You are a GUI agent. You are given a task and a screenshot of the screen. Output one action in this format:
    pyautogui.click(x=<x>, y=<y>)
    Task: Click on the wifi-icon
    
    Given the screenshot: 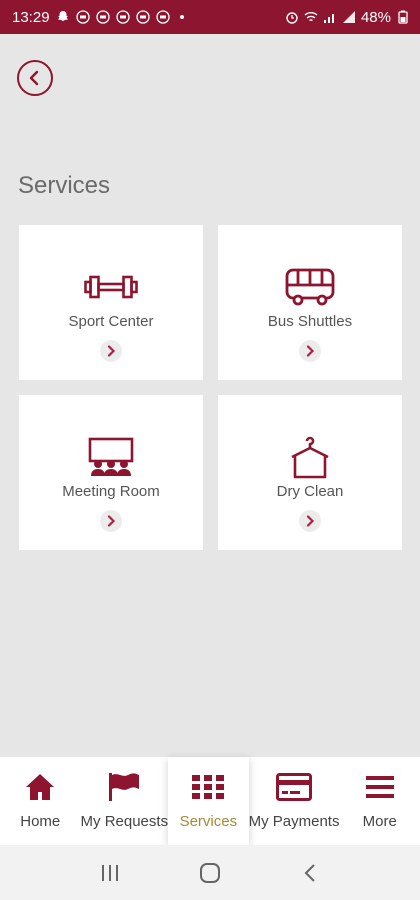 What is the action you would take?
    pyautogui.click(x=311, y=17)
    